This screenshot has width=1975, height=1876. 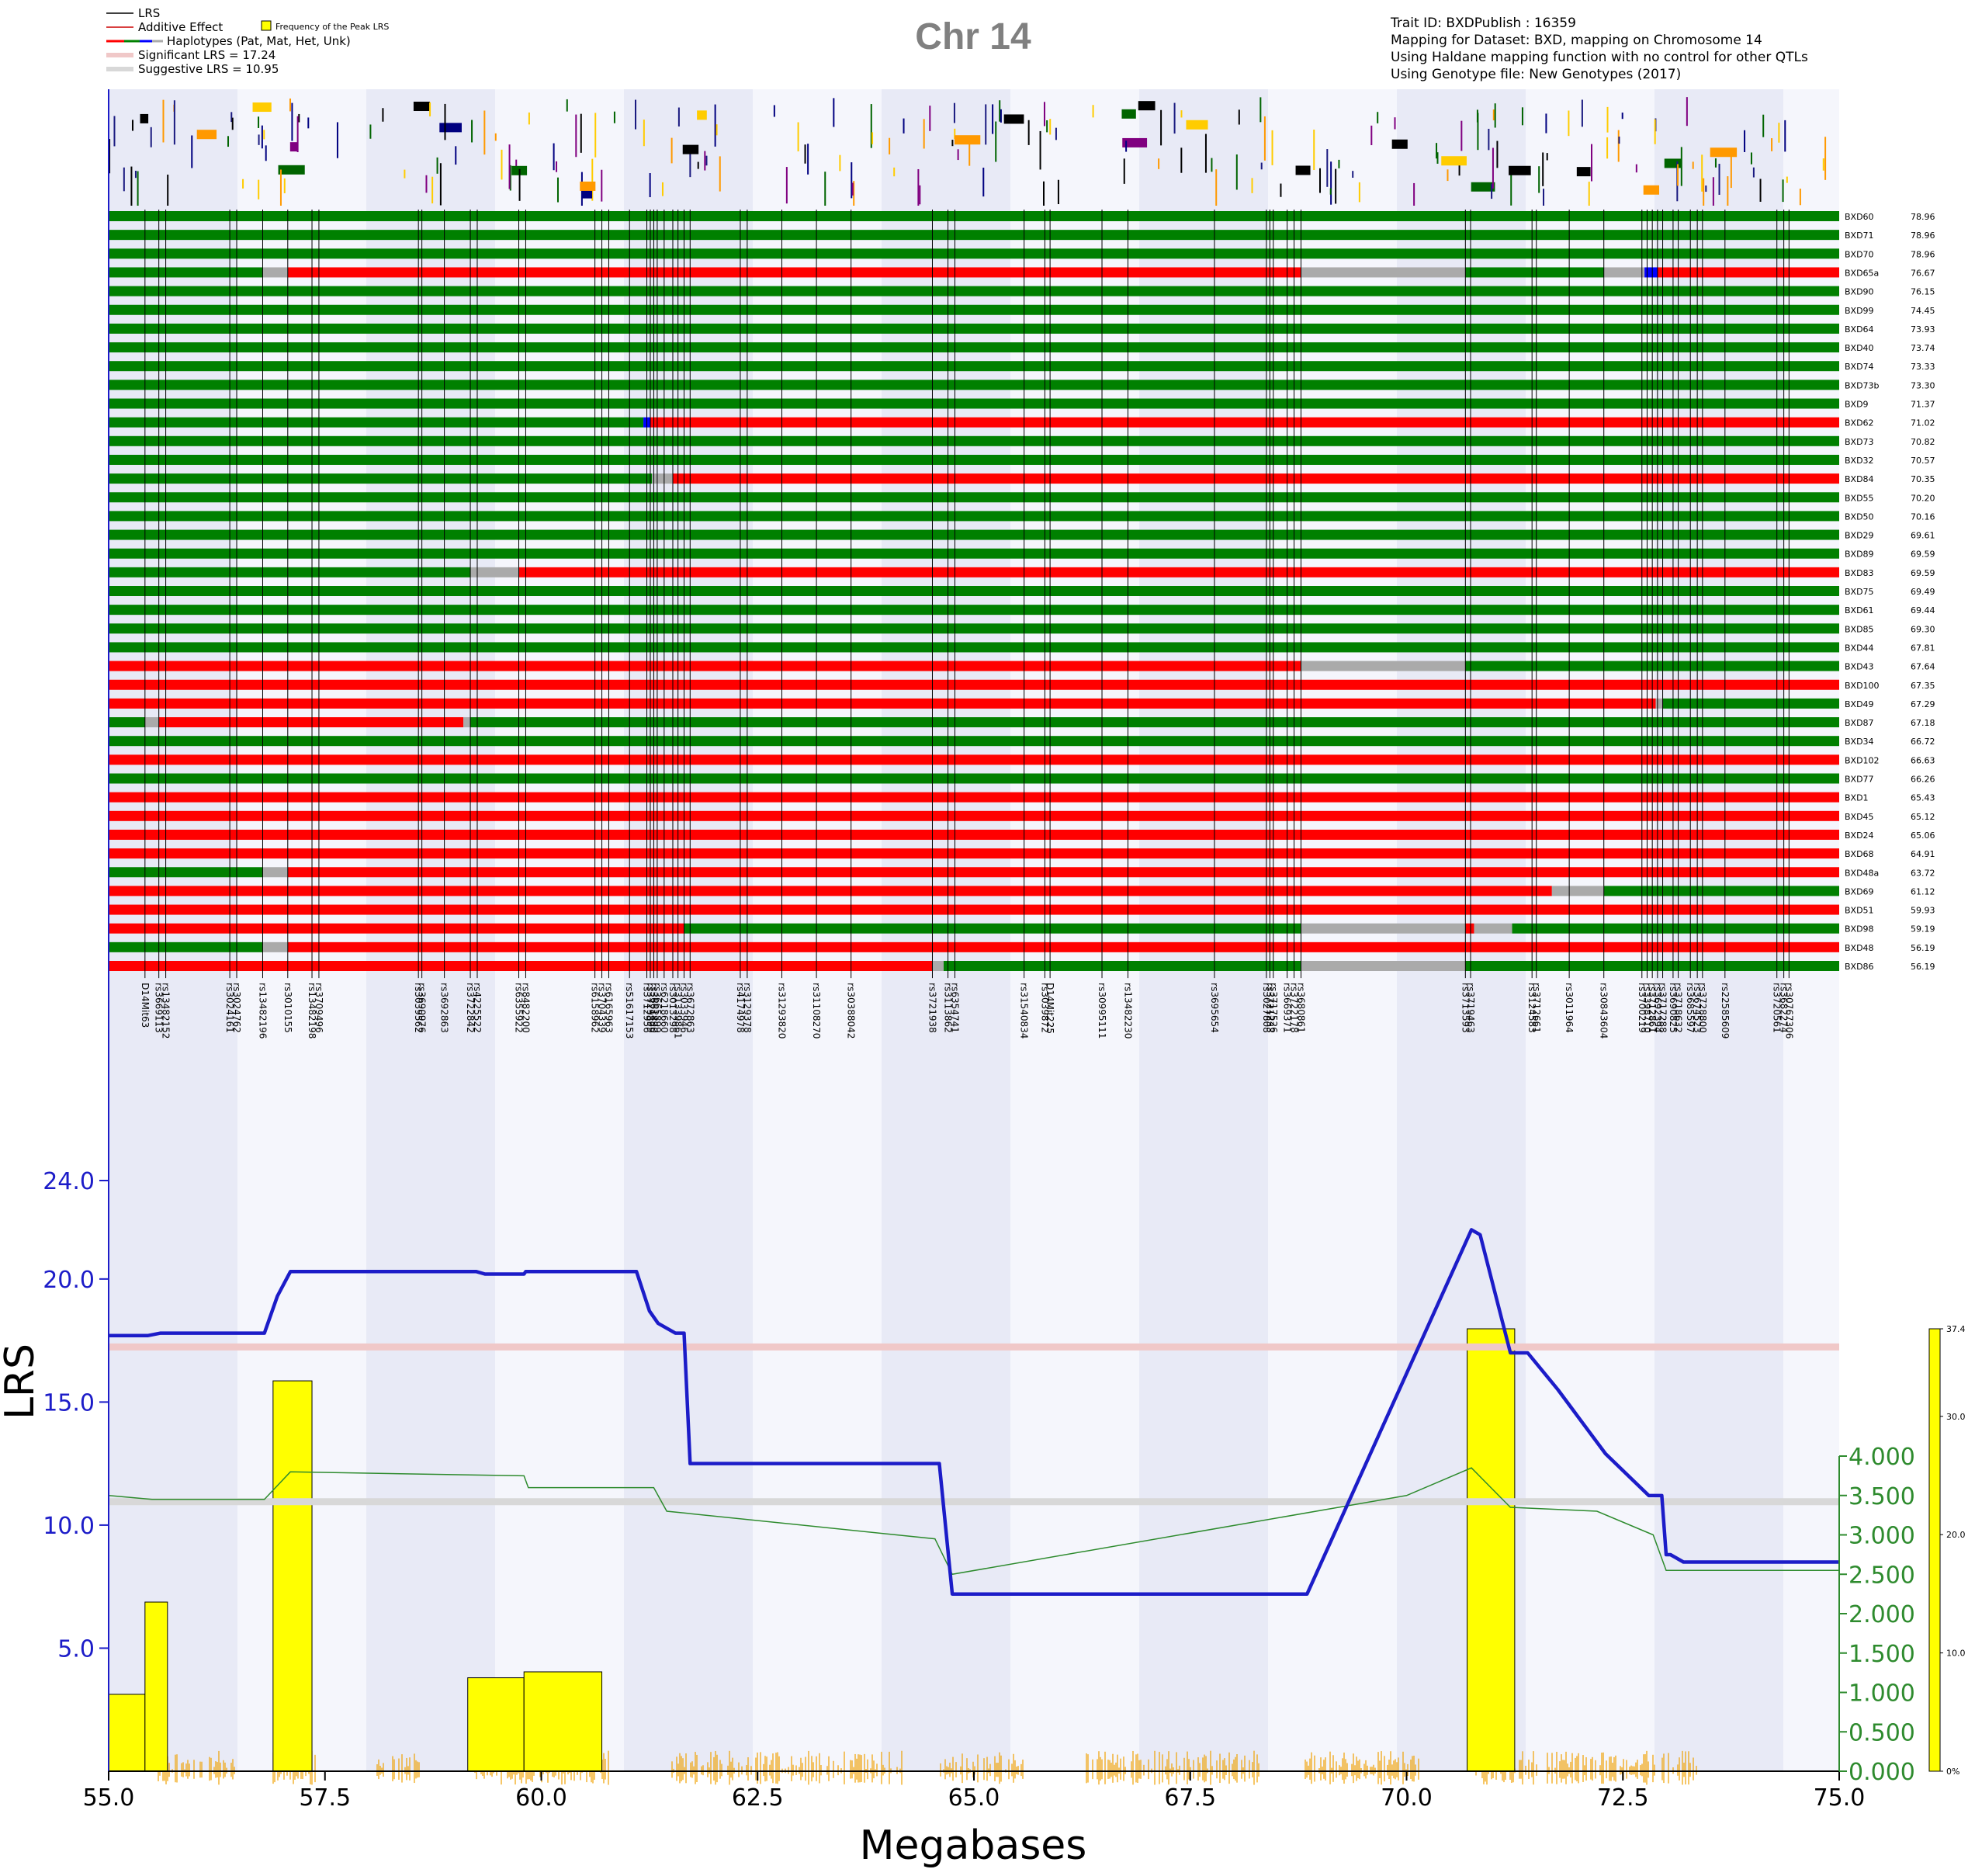 What do you see at coordinates (1923, 742) in the screenshot?
I see `strain-value: 66.72` at bounding box center [1923, 742].